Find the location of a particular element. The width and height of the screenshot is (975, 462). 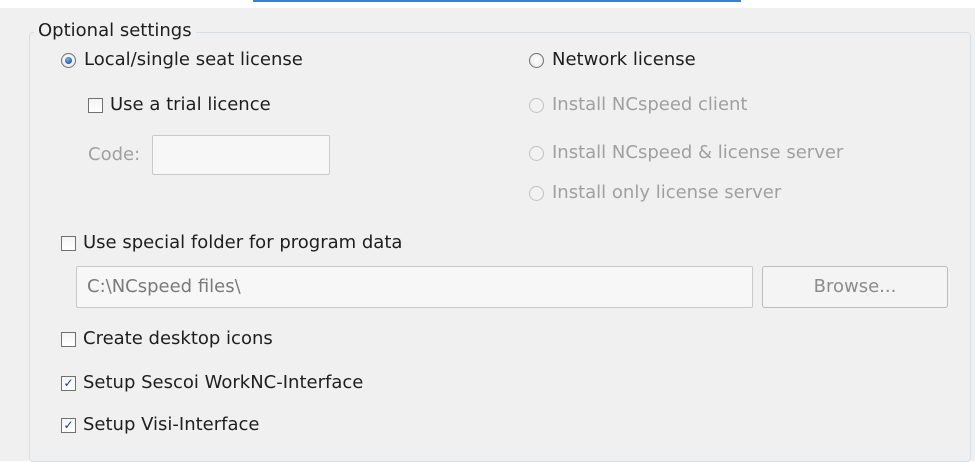

worknc-interface-label: Setup Sescoi WorkNC-Interface is located at coordinates (223, 382).